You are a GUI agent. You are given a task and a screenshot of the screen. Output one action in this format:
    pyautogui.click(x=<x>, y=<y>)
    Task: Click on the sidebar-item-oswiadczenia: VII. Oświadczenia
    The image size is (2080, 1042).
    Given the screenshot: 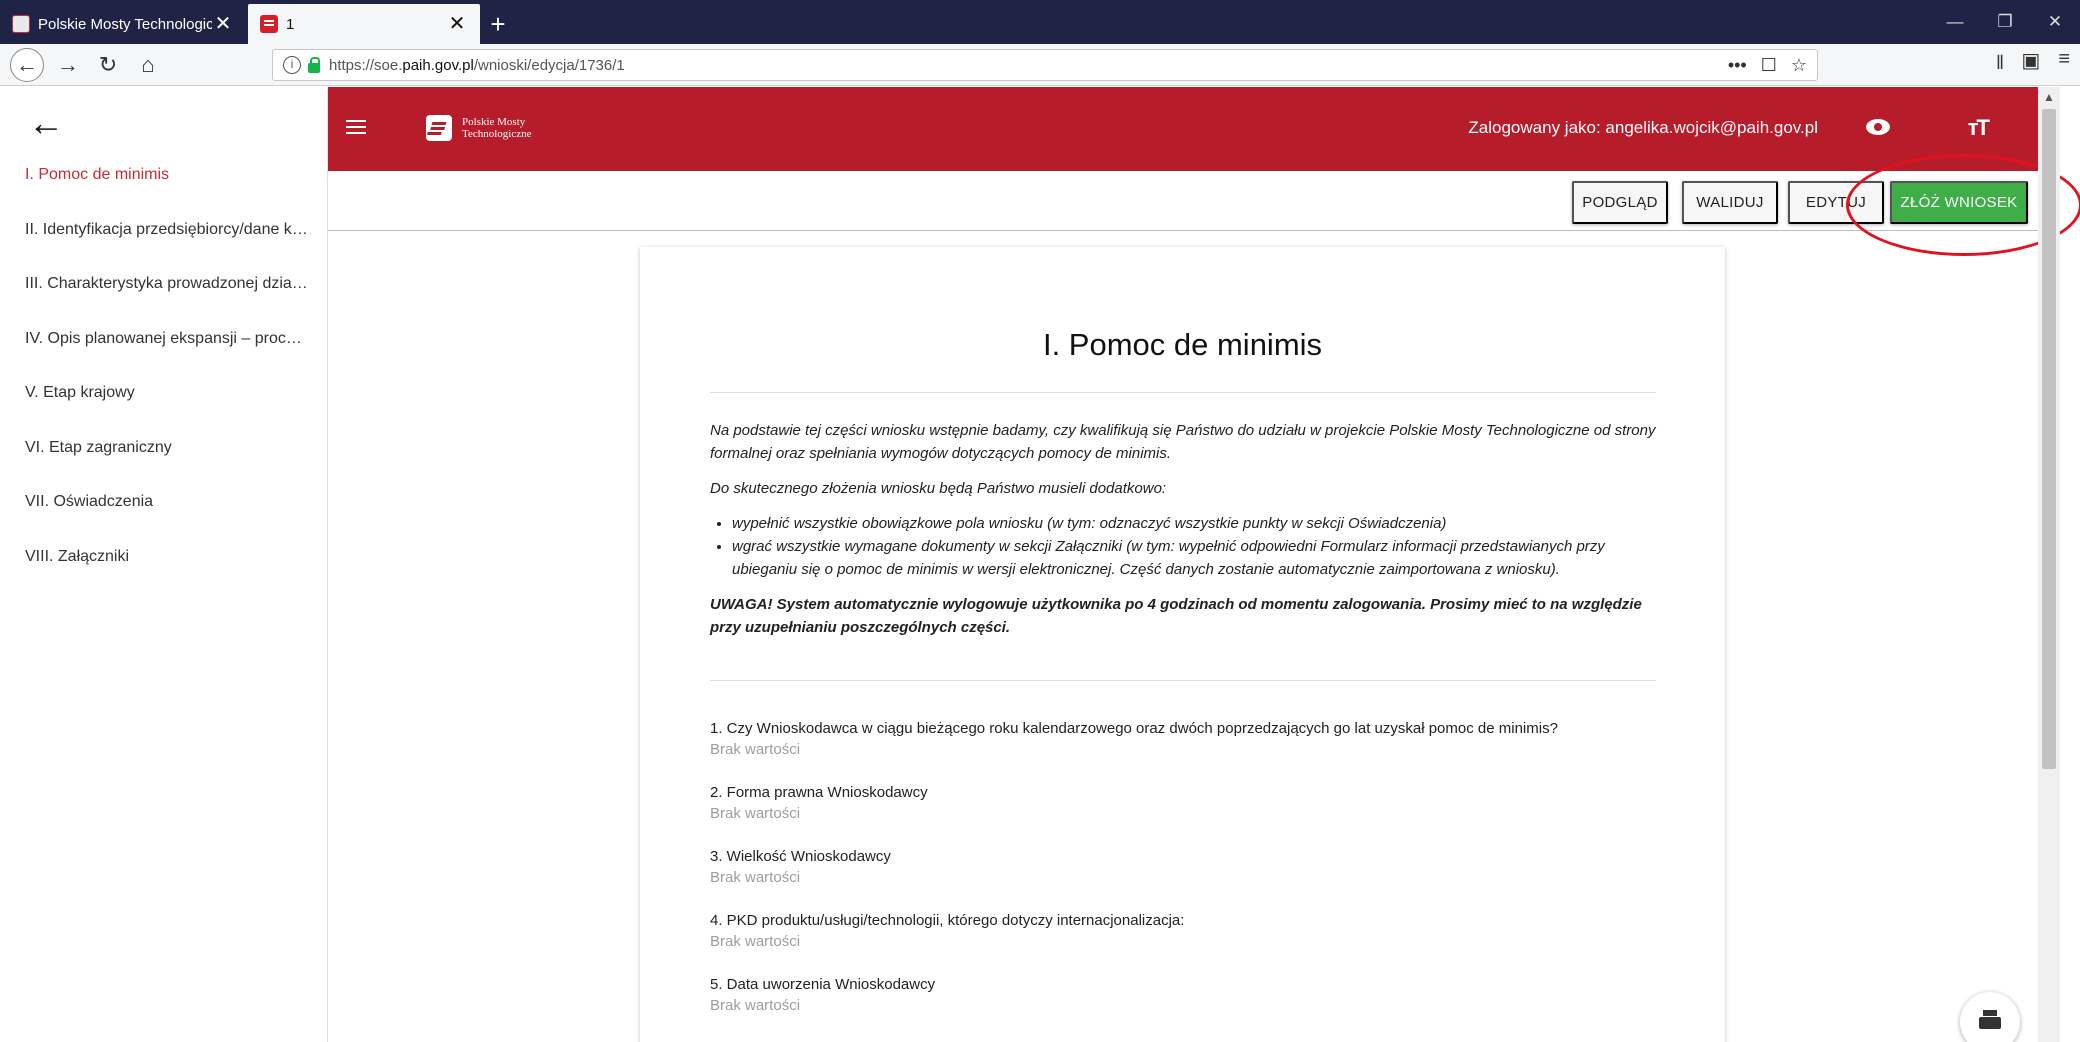 What is the action you would take?
    pyautogui.click(x=164, y=519)
    